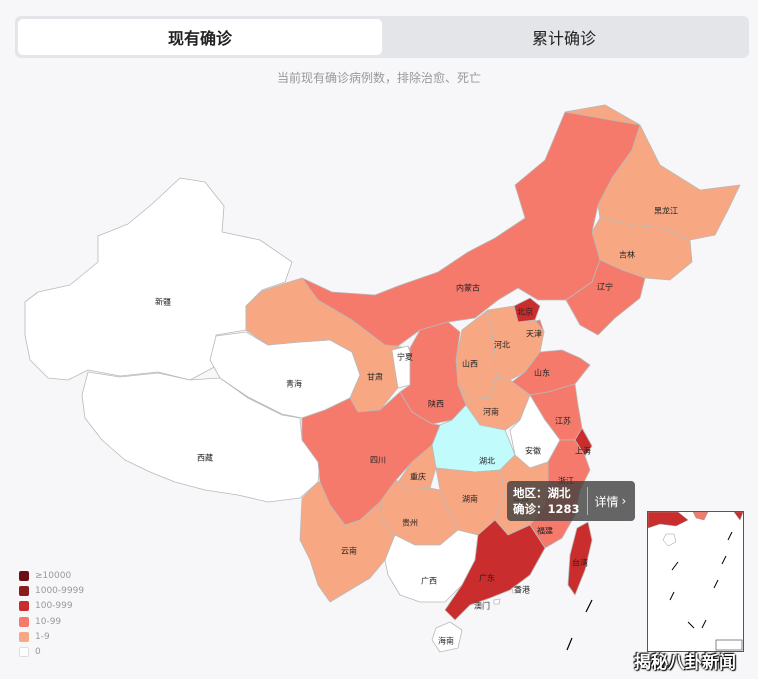 The height and width of the screenshot is (679, 758). What do you see at coordinates (542, 493) in the screenshot?
I see `tooltip-region: 地区：湖北` at bounding box center [542, 493].